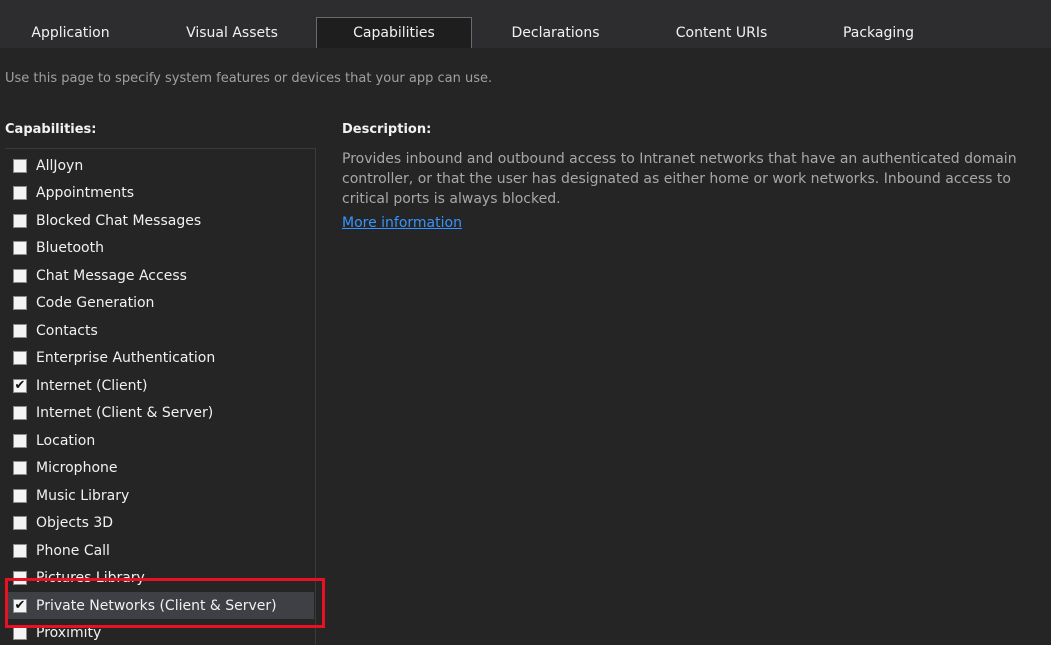 Image resolution: width=1051 pixels, height=645 pixels. I want to click on tab-declarations: Declarations, so click(555, 32).